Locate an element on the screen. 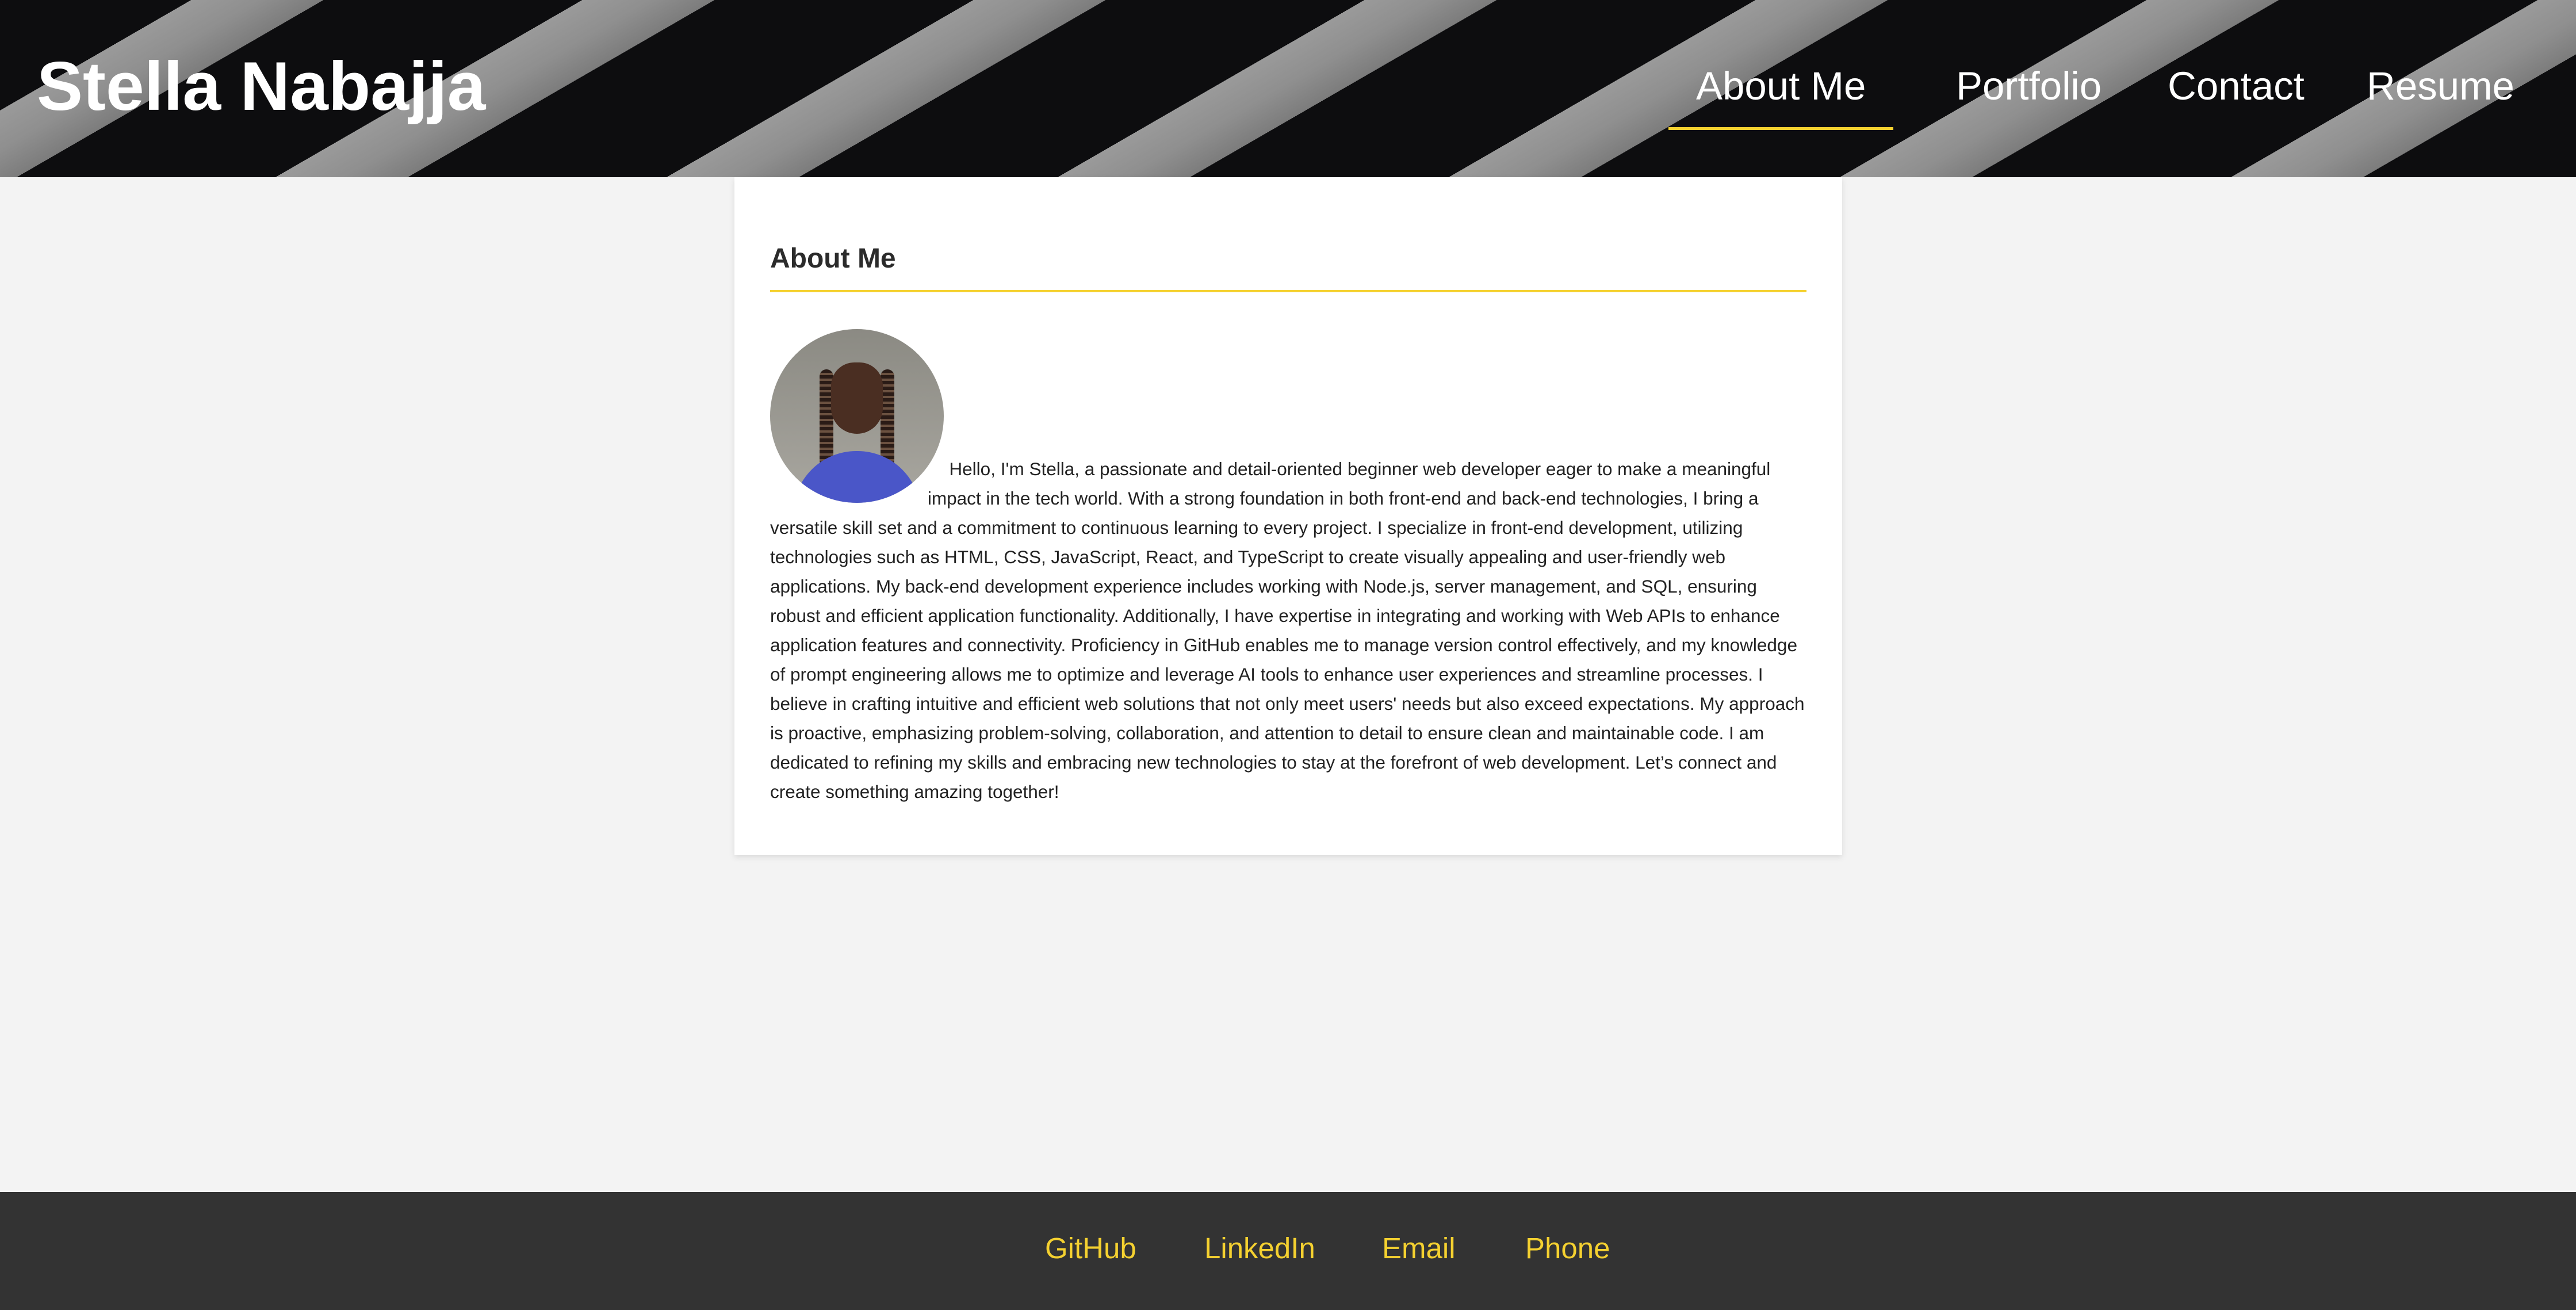 The height and width of the screenshot is (1310, 2576). nav-portfolio: Portfolio is located at coordinates (2029, 86).